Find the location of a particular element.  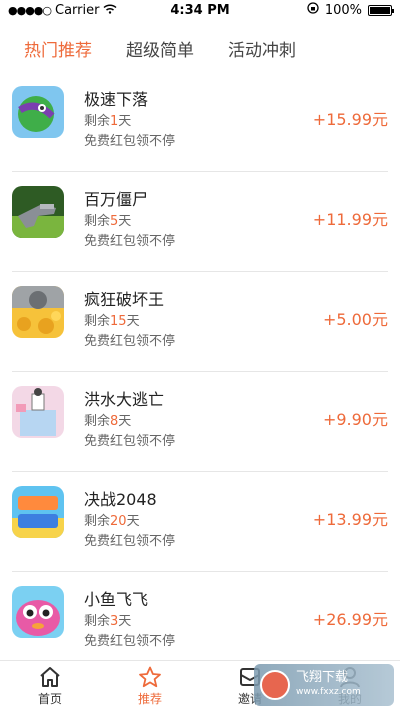

nav-recommend-label: 推荐 is located at coordinates (149, 698).